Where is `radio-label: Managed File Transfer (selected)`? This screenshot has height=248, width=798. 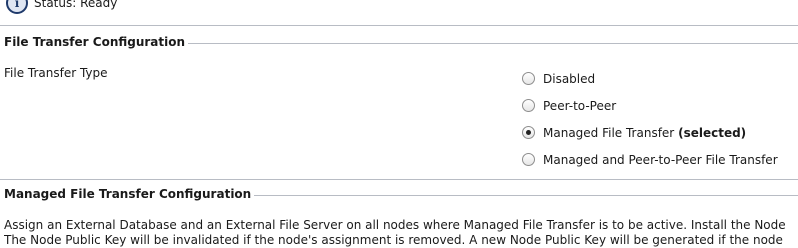
radio-label: Managed File Transfer (selected) is located at coordinates (644, 133).